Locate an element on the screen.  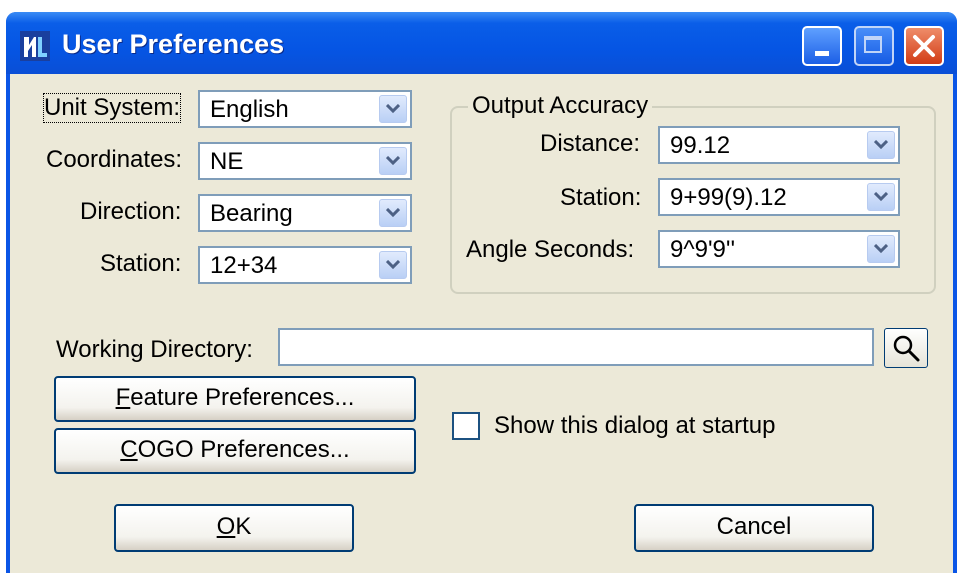
maximize-icon is located at coordinates (873, 44).